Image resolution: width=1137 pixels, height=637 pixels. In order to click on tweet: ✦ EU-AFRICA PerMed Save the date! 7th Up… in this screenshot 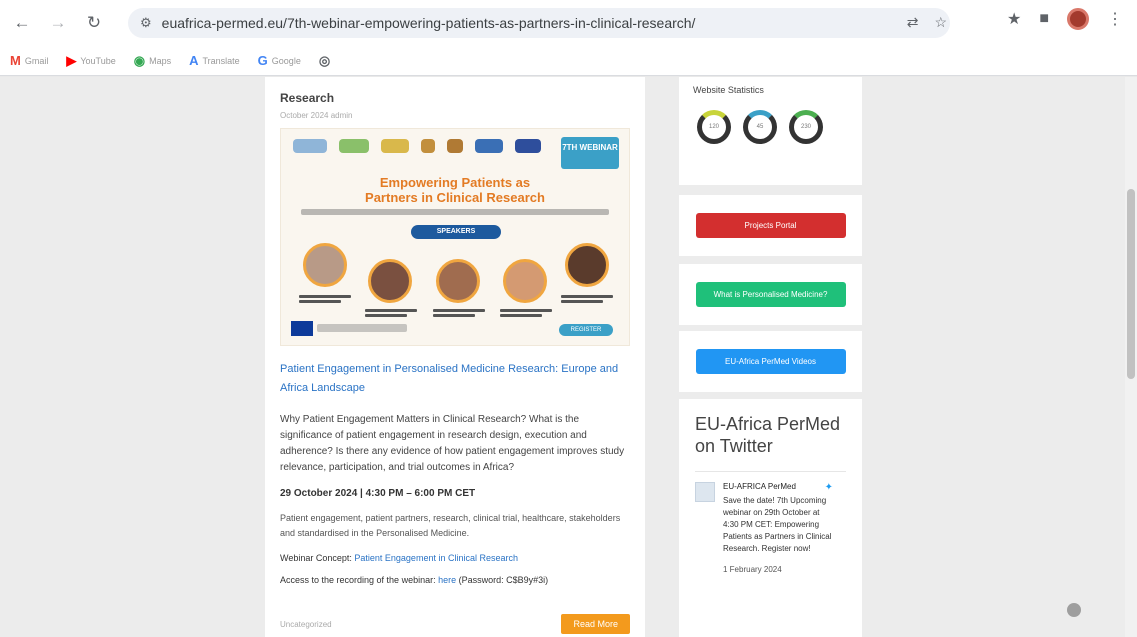, I will do `click(770, 518)`.